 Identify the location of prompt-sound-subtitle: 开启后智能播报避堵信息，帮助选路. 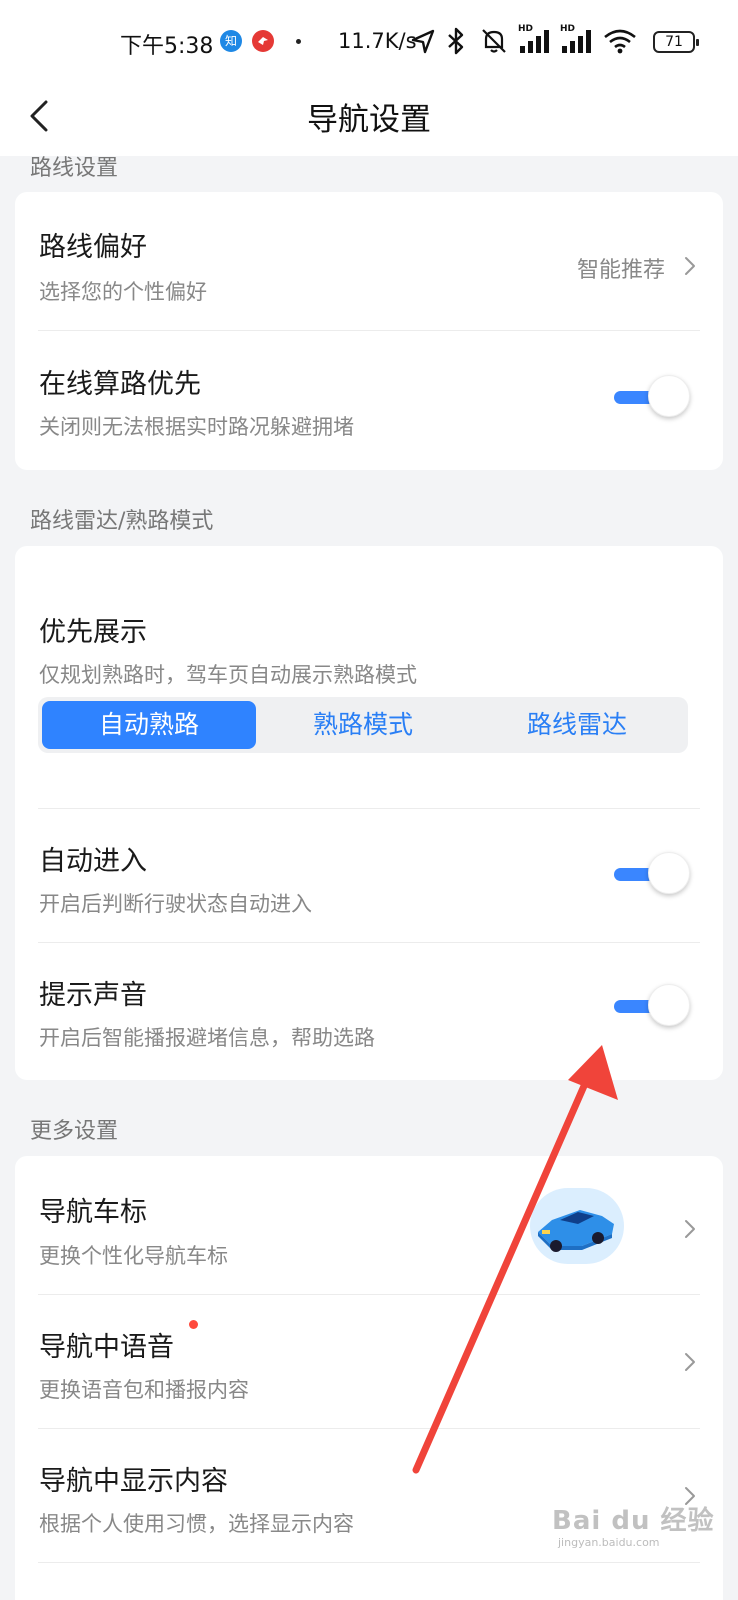
(207, 1038).